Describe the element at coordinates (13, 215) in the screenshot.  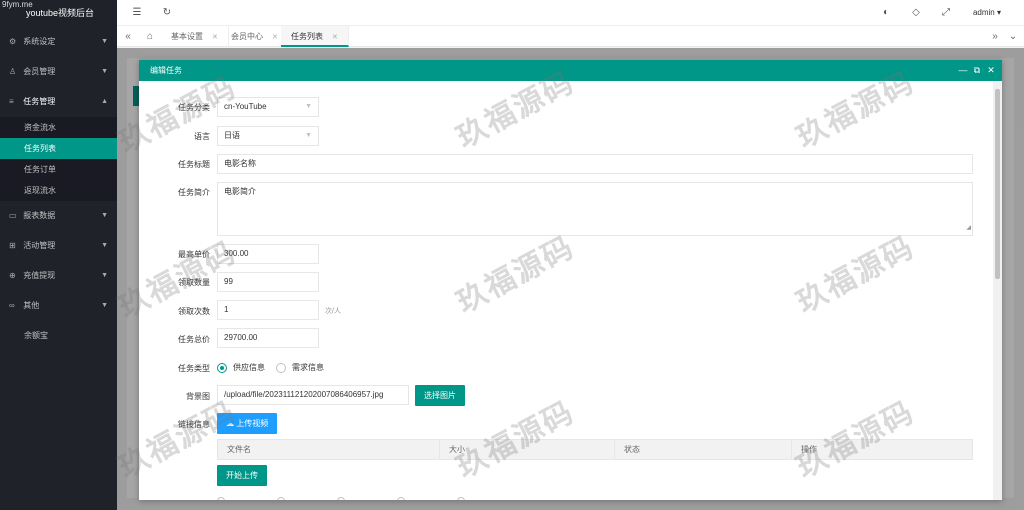
I see `report-icon: ▭` at that location.